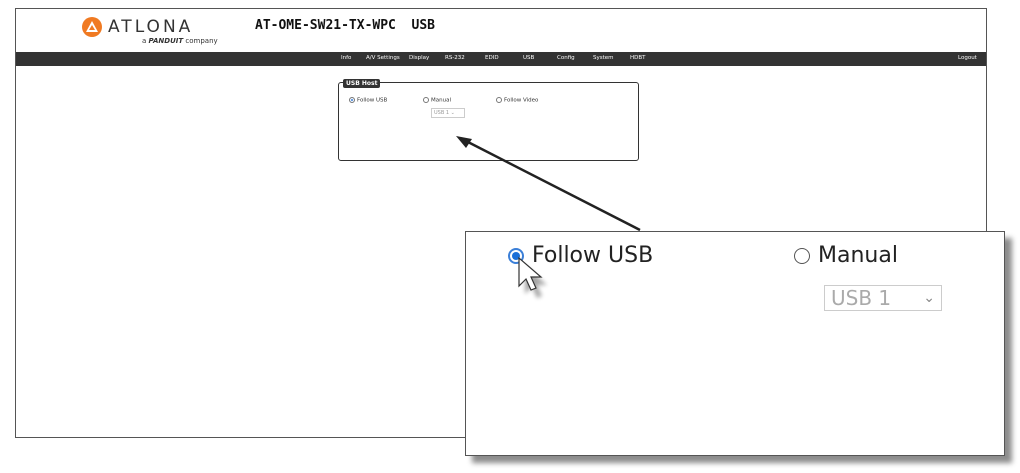 This screenshot has width=1020, height=473. What do you see at coordinates (802, 255) in the screenshot?
I see `zoom-manual-radio` at bounding box center [802, 255].